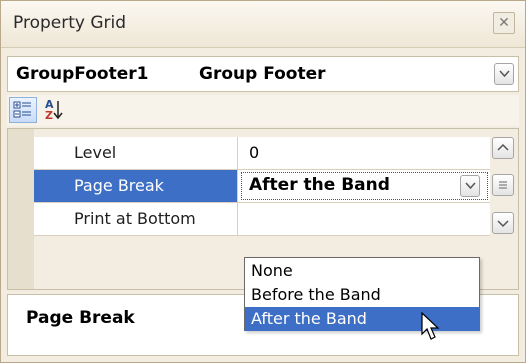 The height and width of the screenshot is (363, 526). I want to click on property-value, so click(364, 219).